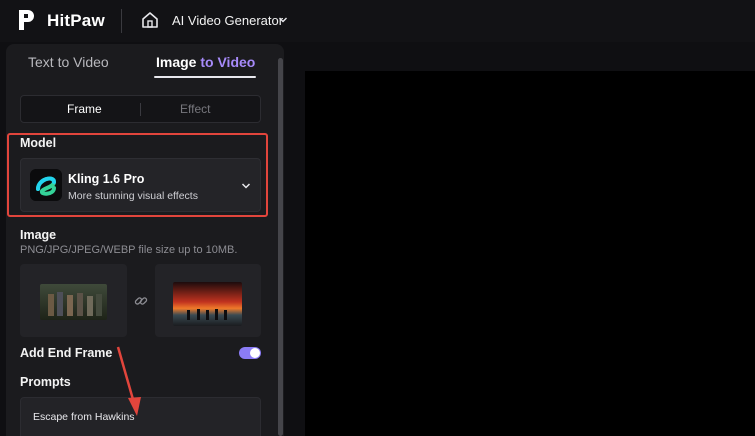 The image size is (755, 436). I want to click on brand-name: HitPaw, so click(76, 20).